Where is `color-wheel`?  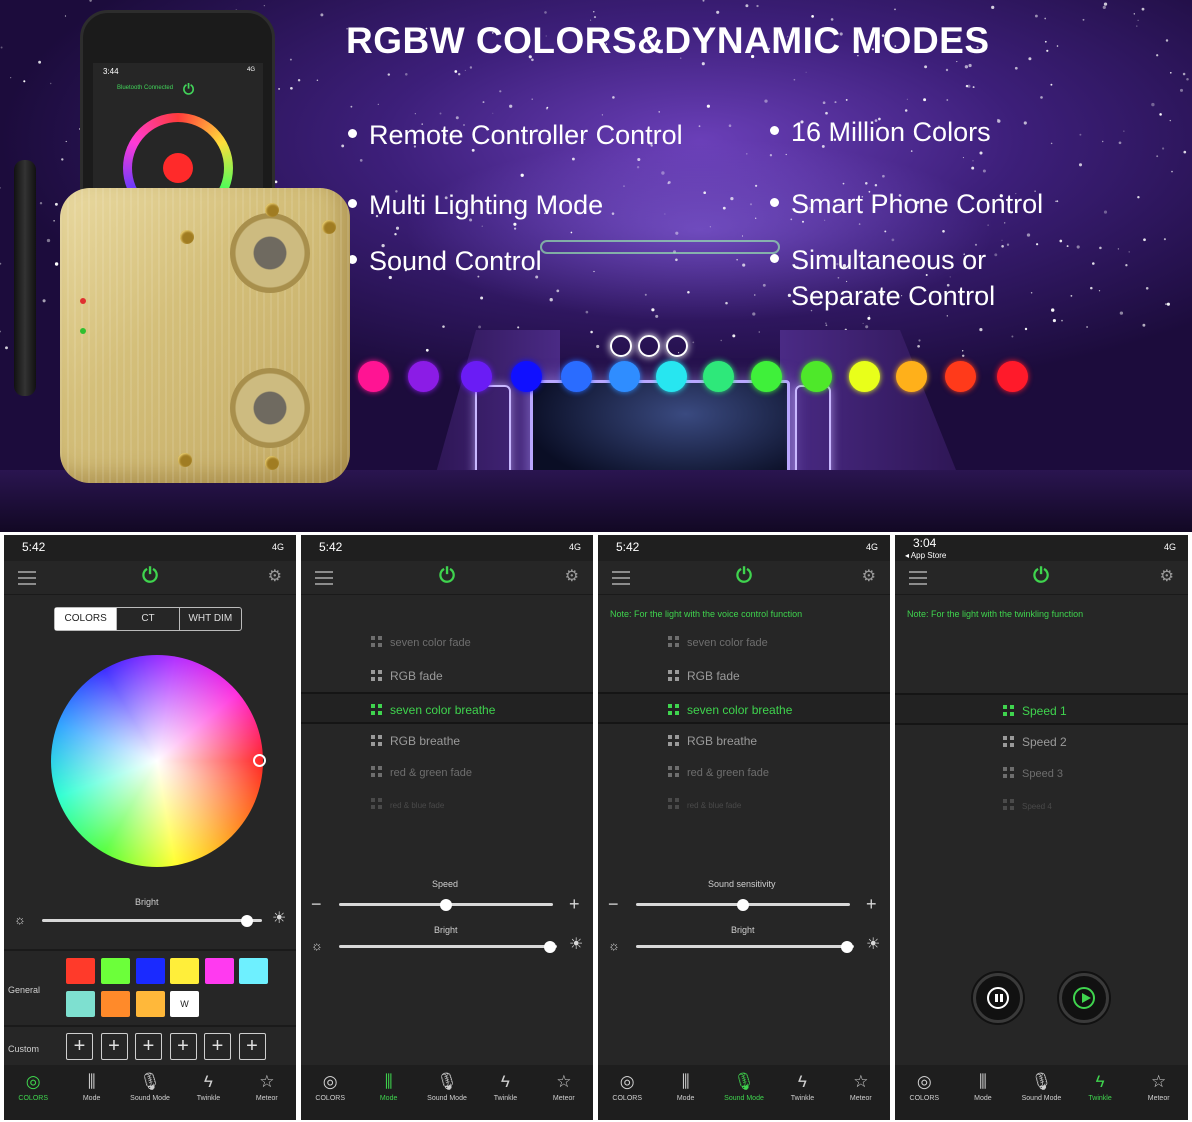
color-wheel is located at coordinates (157, 761).